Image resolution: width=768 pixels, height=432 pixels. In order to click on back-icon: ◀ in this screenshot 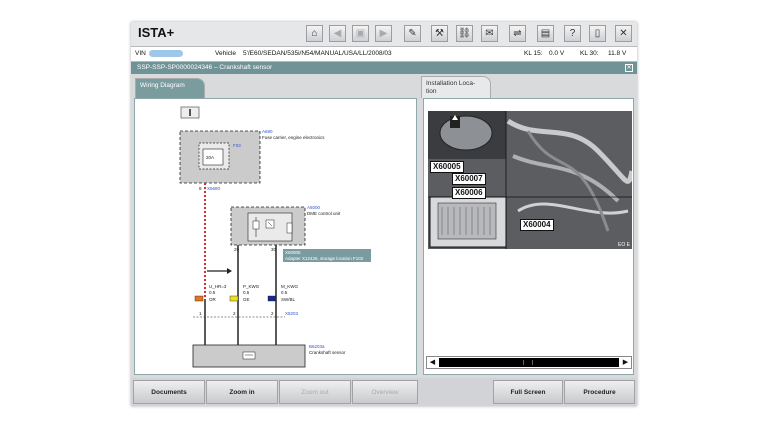, I will do `click(337, 33)`.